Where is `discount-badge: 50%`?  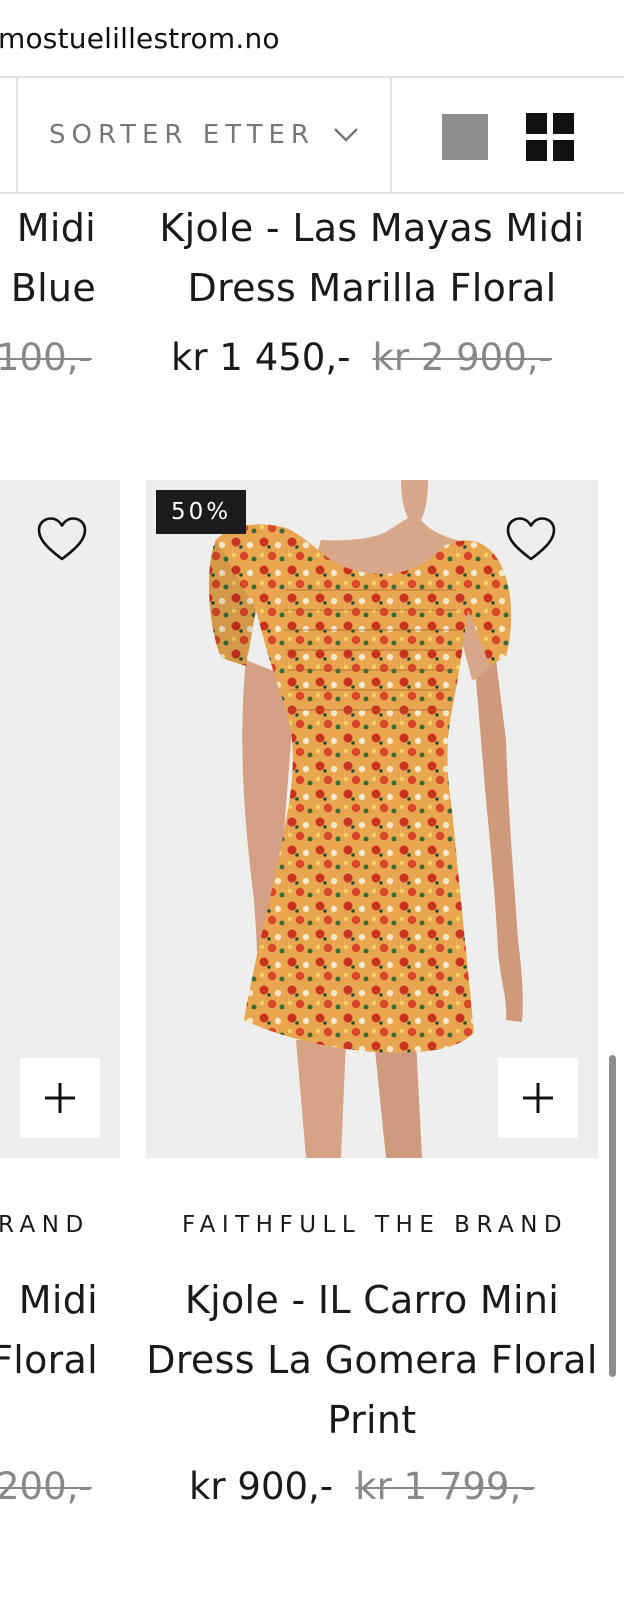
discount-badge: 50% is located at coordinates (201, 512).